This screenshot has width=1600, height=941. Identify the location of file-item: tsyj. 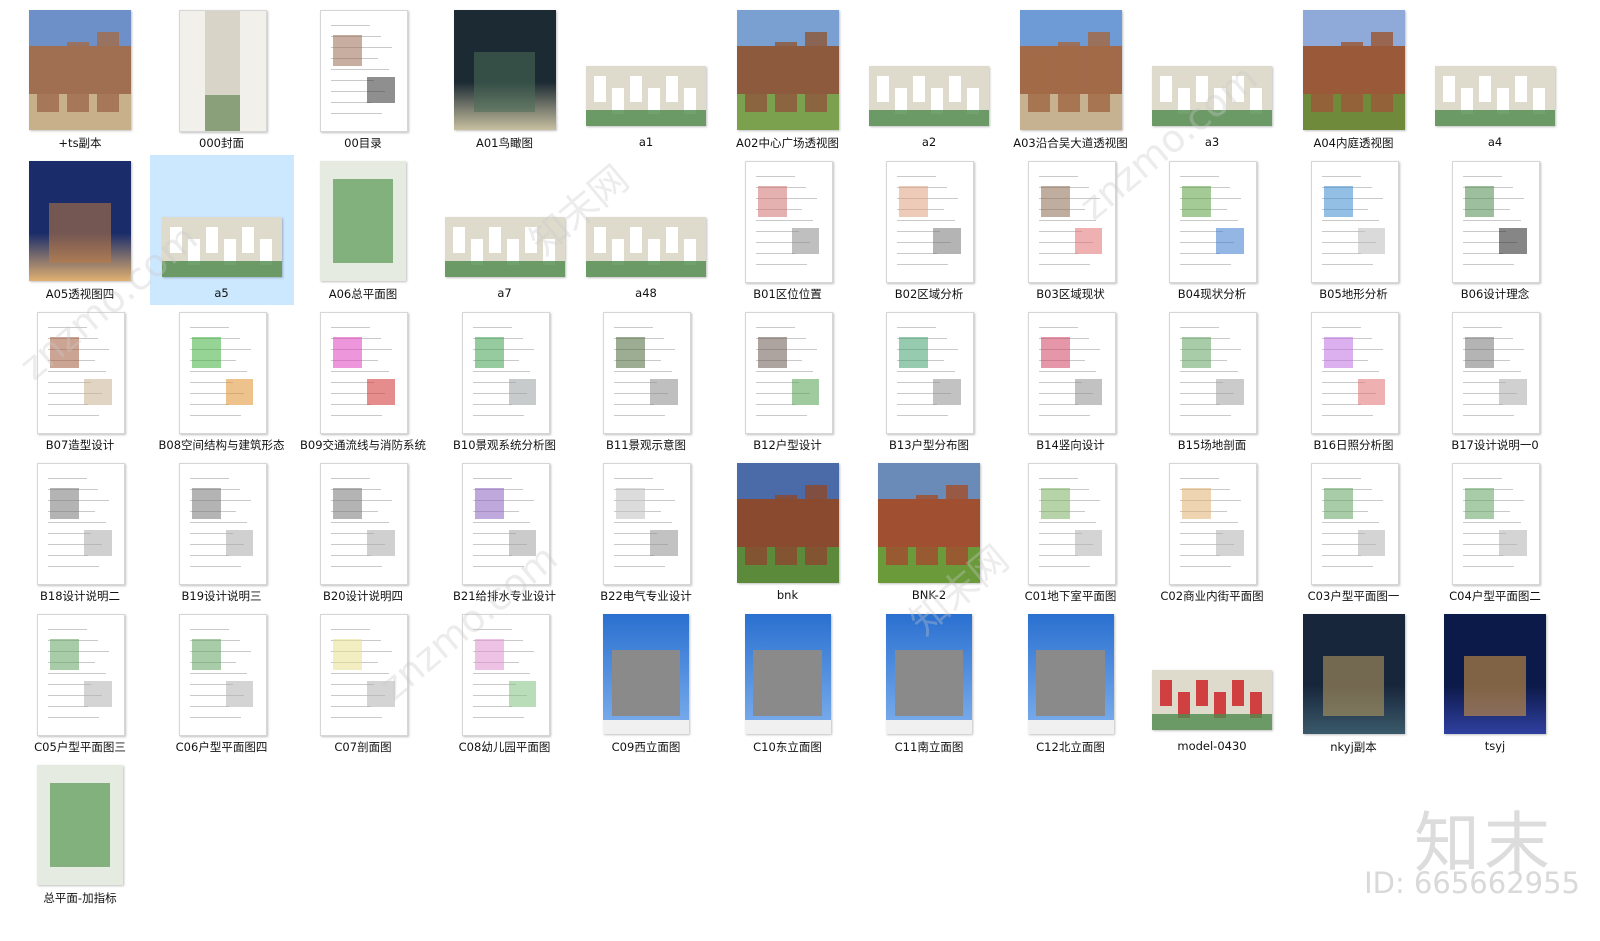
(1495, 683).